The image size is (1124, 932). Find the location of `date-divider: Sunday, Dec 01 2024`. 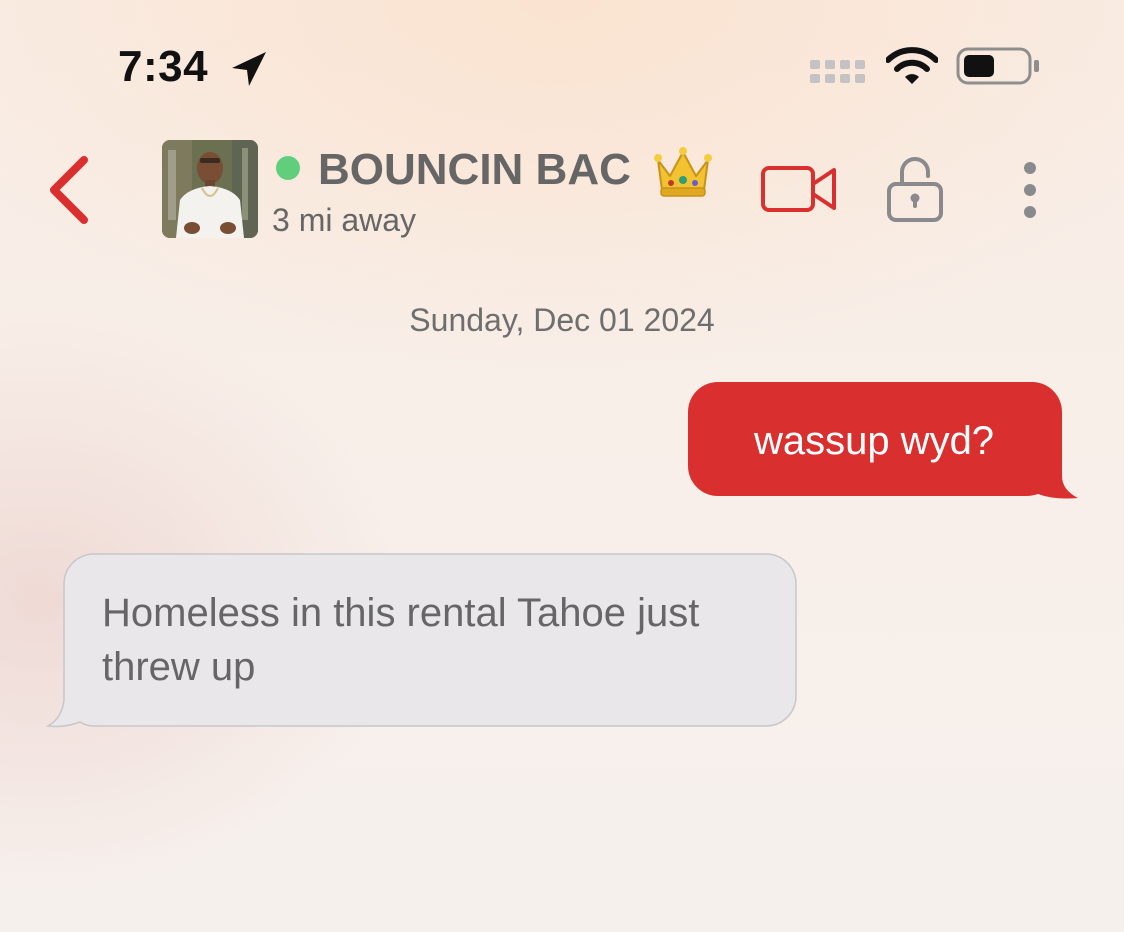

date-divider: Sunday, Dec 01 2024 is located at coordinates (562, 320).